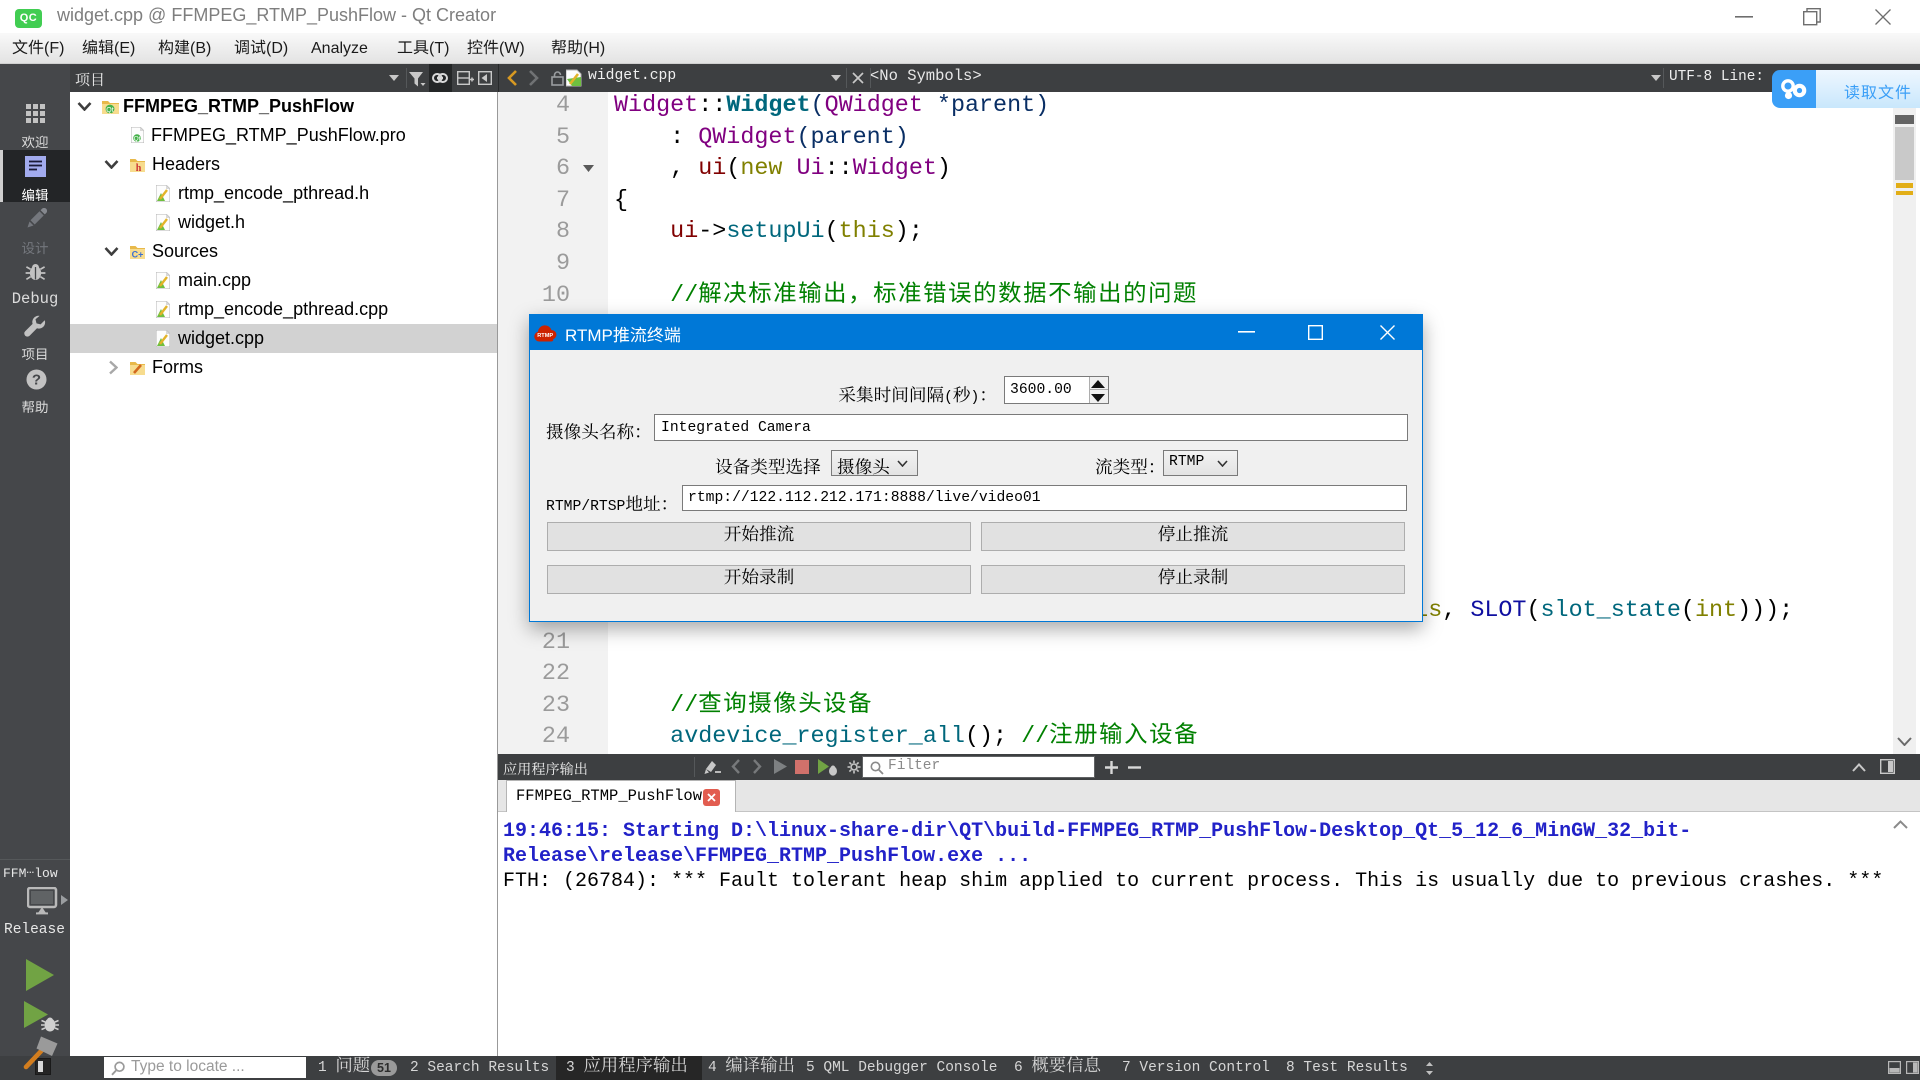 This screenshot has height=1080, width=1920. I want to click on svg-text: C+, so click(138, 255).